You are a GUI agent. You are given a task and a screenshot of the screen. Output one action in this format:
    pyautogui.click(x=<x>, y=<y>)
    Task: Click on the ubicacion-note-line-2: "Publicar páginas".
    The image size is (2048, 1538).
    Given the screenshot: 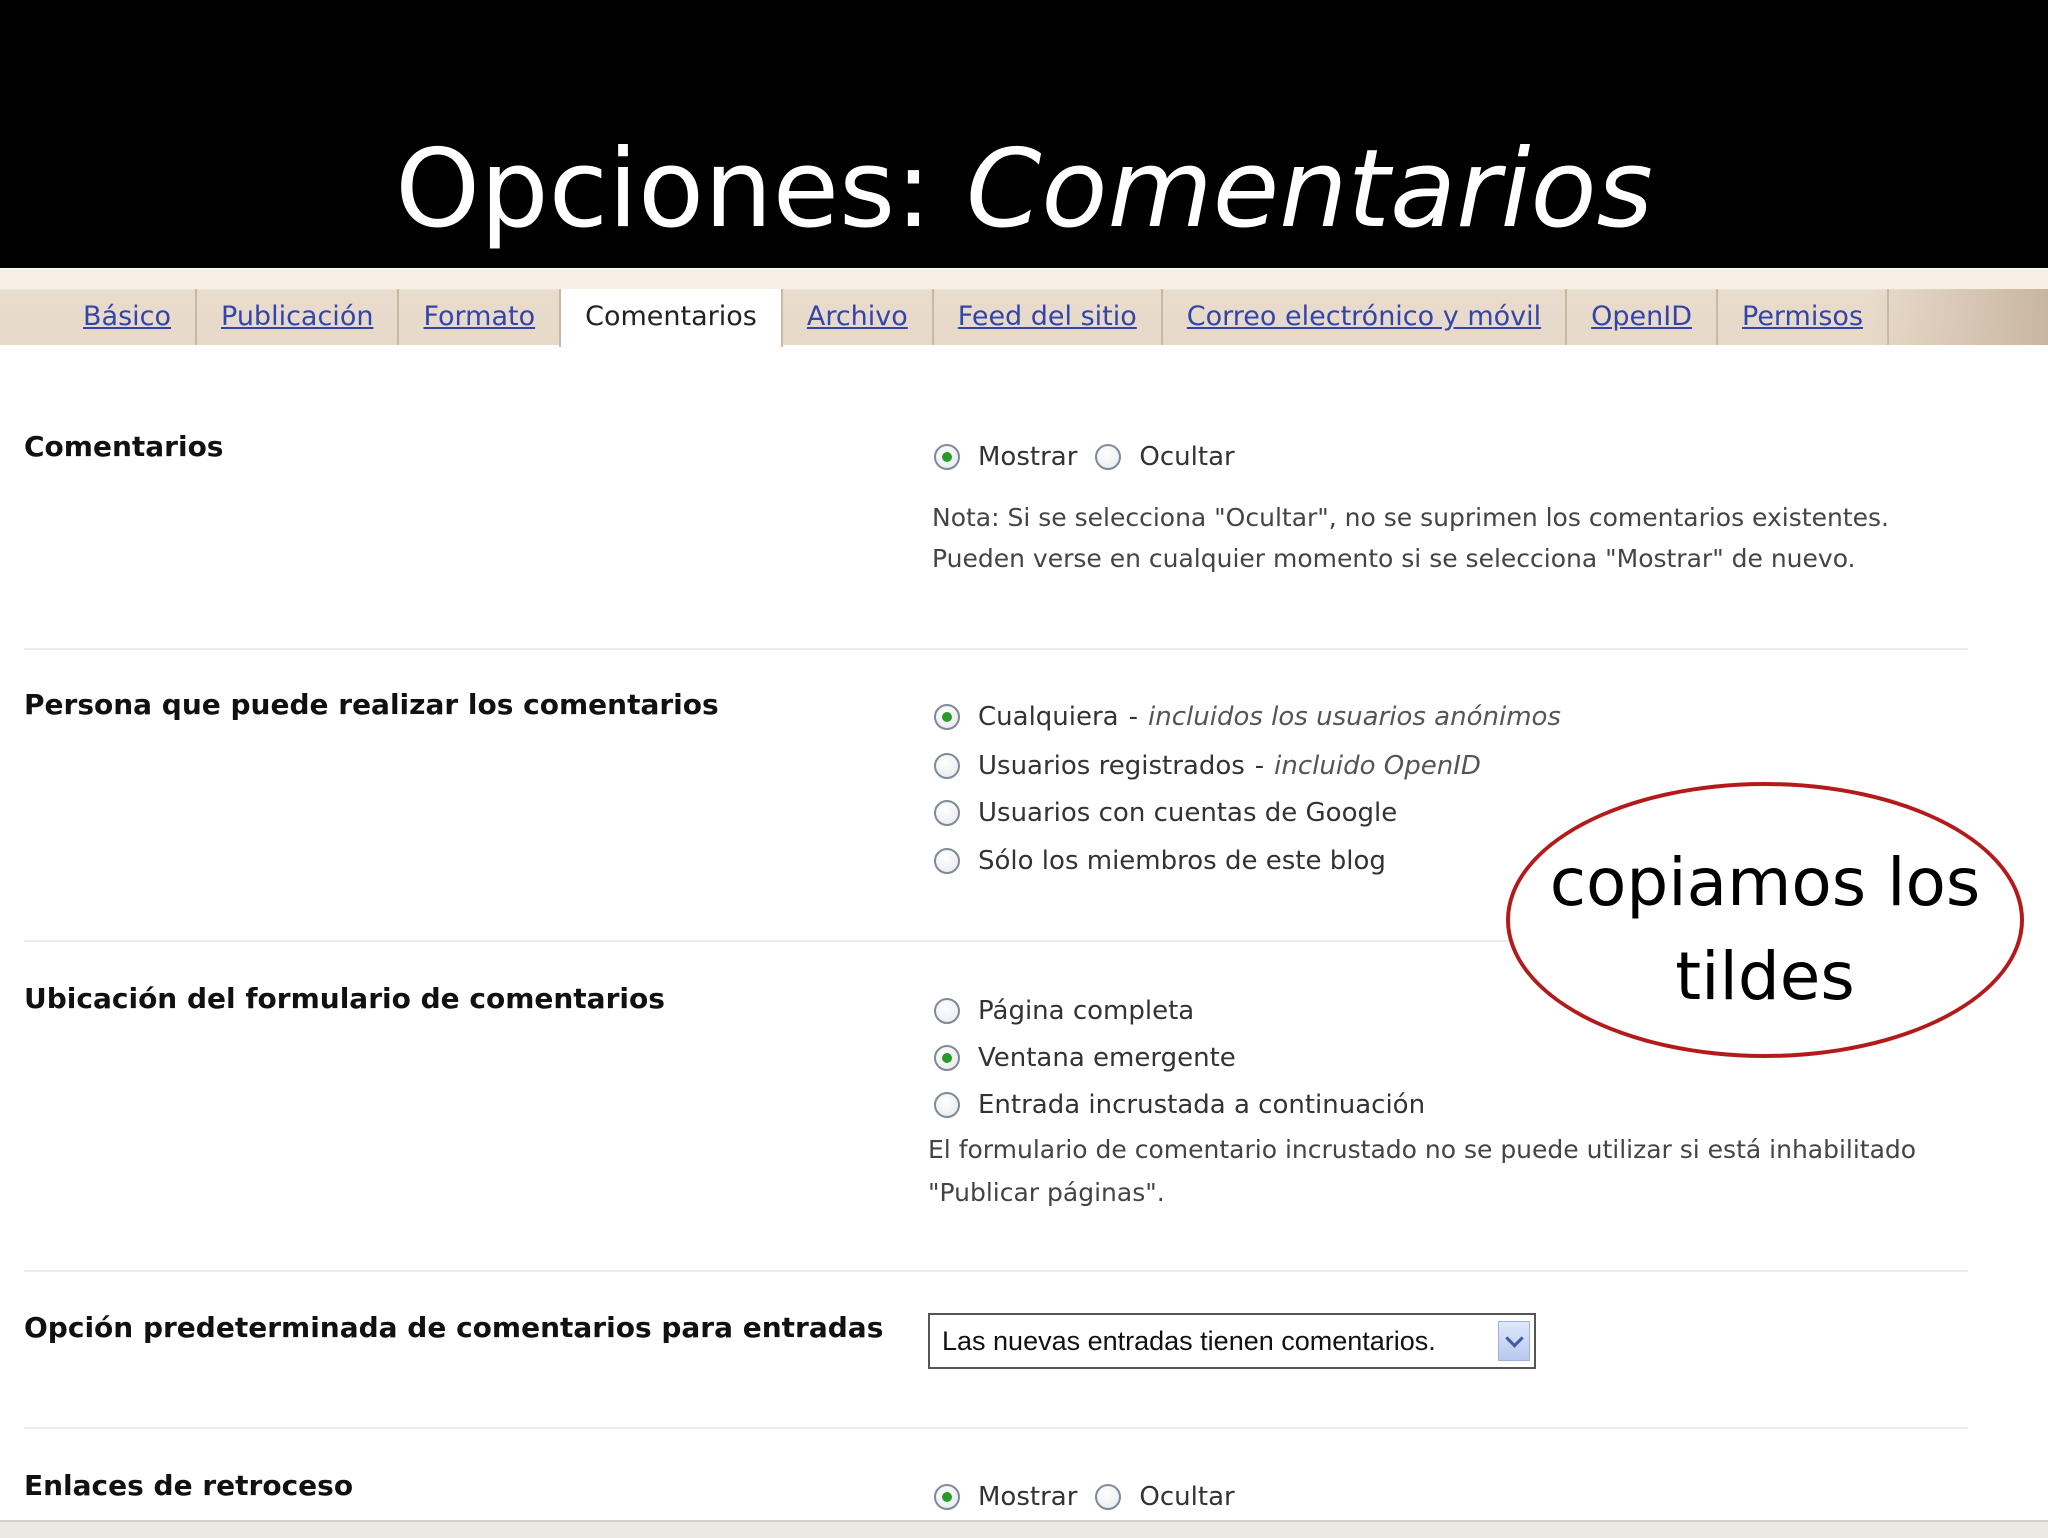 What is the action you would take?
    pyautogui.click(x=1046, y=1192)
    